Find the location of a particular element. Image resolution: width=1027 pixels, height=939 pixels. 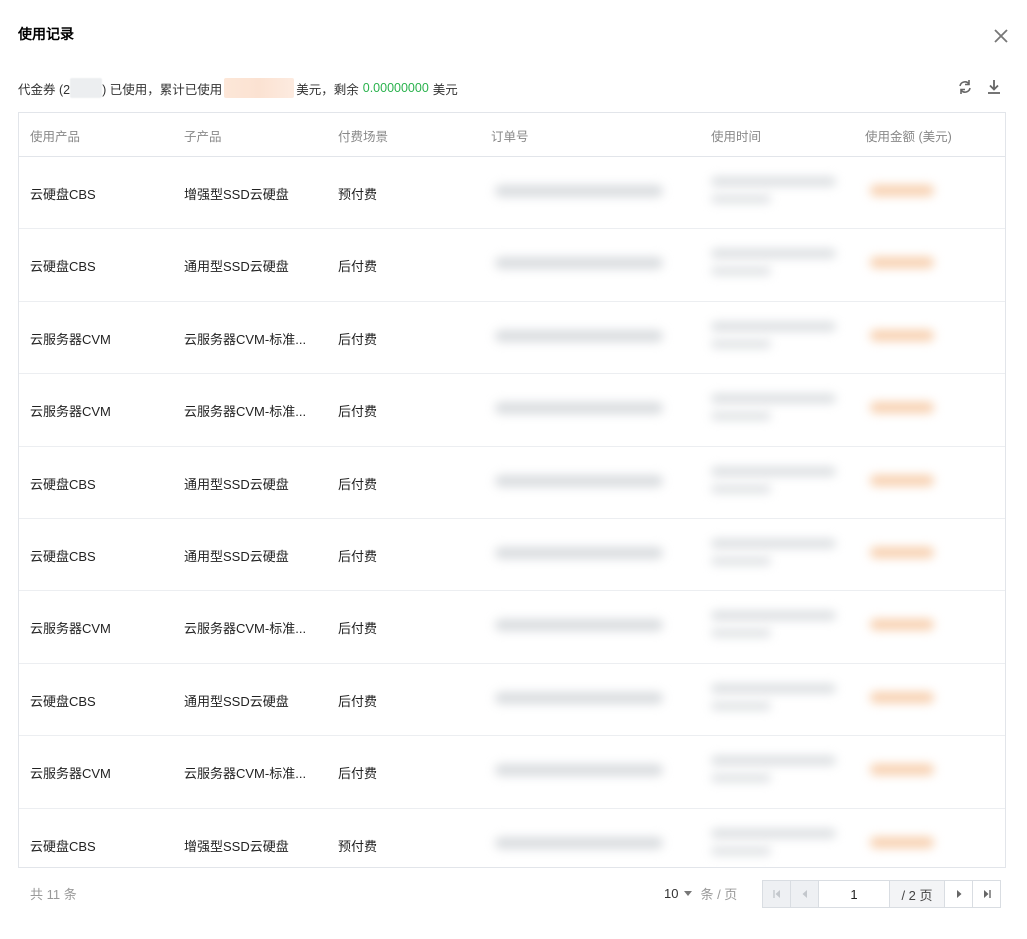

summary-unit2: 美元 is located at coordinates (445, 89).